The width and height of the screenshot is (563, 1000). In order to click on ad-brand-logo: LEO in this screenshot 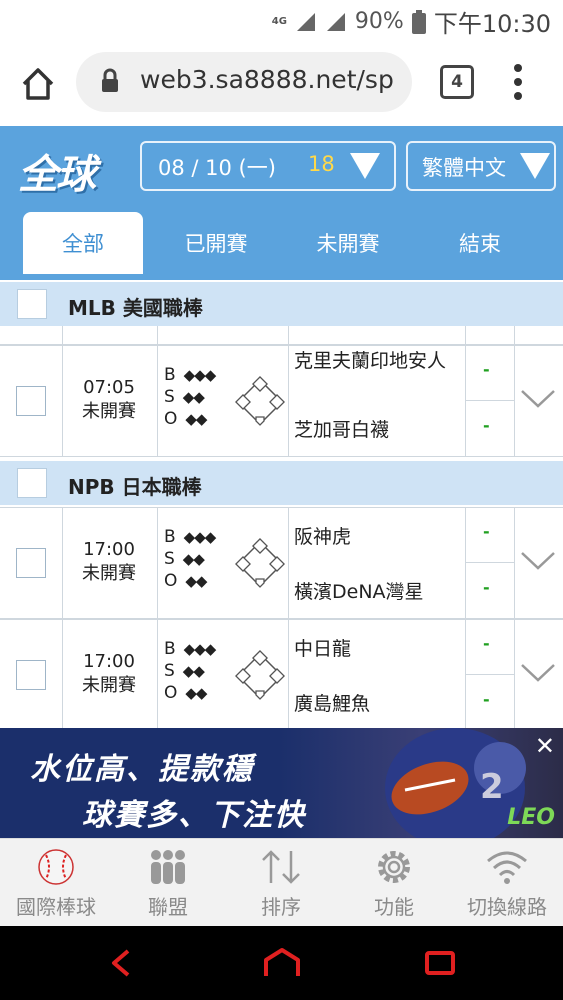, I will do `click(531, 817)`.